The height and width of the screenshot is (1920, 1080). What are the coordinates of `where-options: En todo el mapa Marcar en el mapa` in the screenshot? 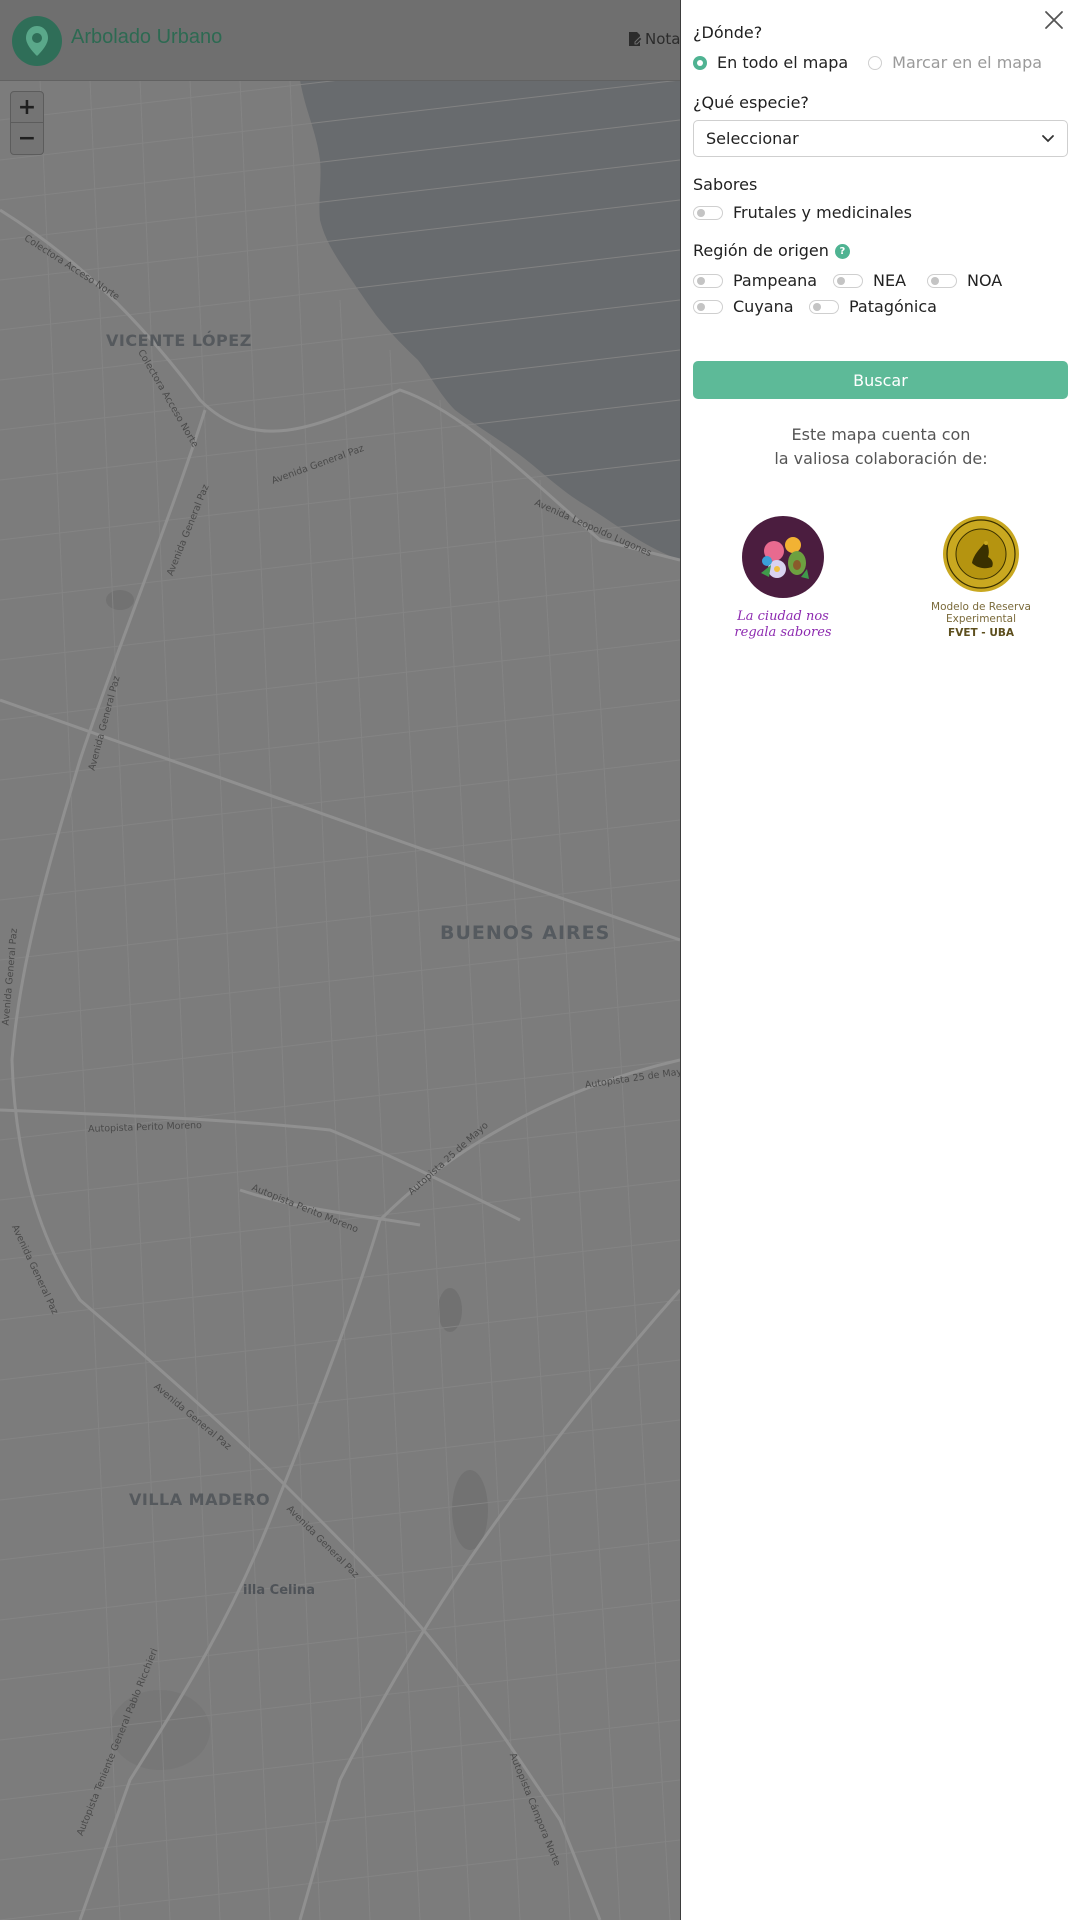 It's located at (867, 62).